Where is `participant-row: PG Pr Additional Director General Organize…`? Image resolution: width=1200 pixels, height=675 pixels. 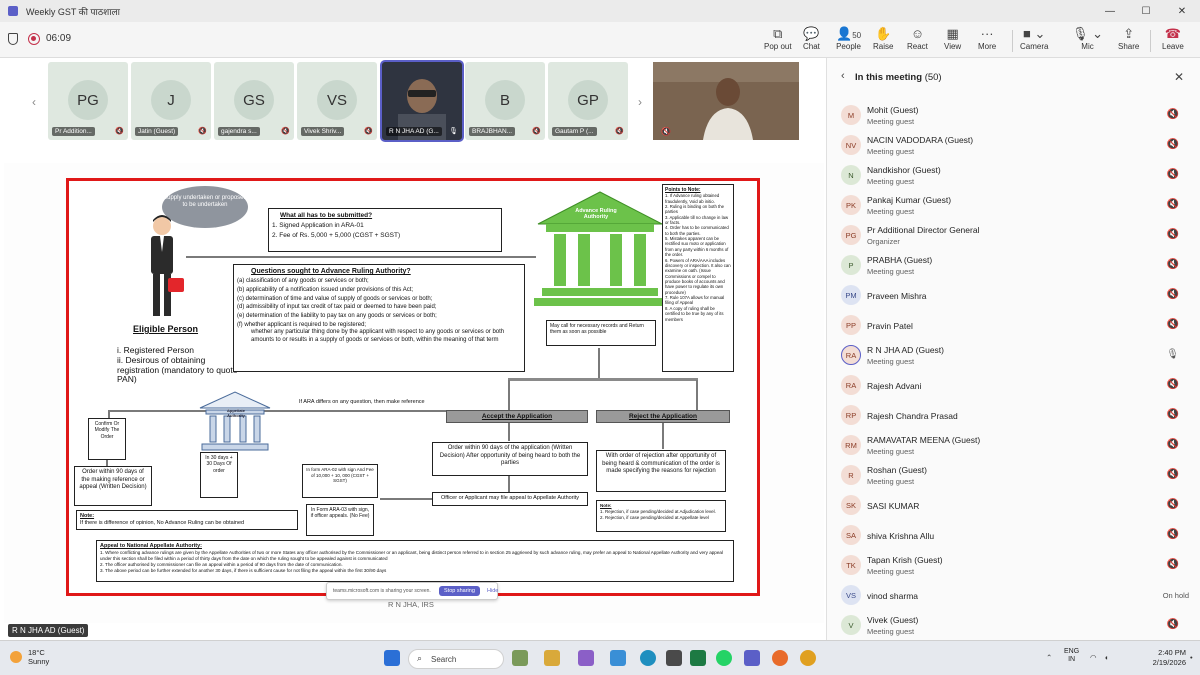
participant-row: PG Pr Additional Director General Organize… is located at coordinates (1013, 236).